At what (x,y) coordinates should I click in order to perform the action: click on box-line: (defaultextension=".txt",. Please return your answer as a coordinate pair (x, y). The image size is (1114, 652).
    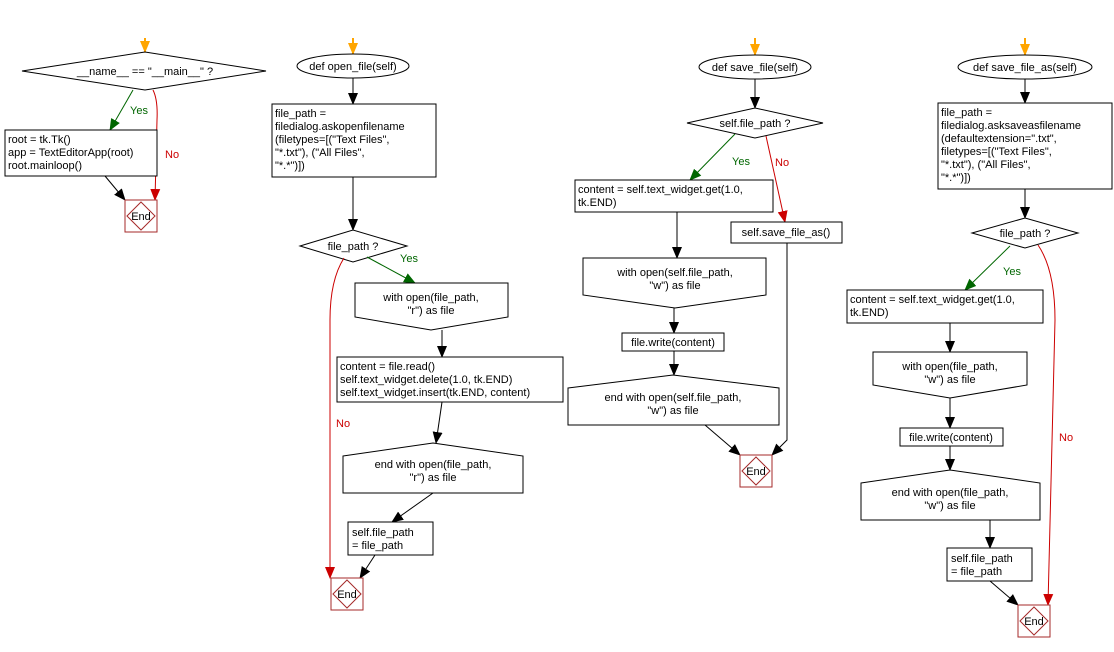
    Looking at the image, I should click on (999, 139).